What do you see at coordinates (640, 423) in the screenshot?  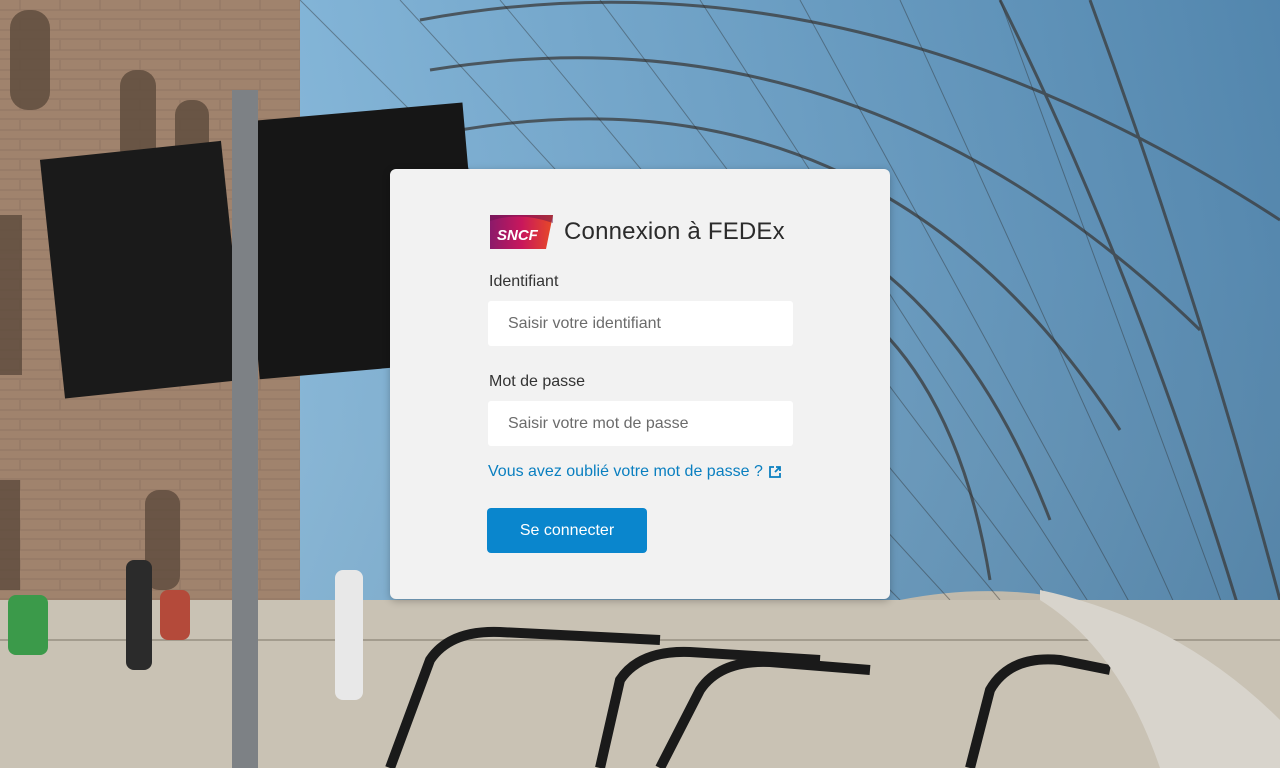 I see `password-input` at bounding box center [640, 423].